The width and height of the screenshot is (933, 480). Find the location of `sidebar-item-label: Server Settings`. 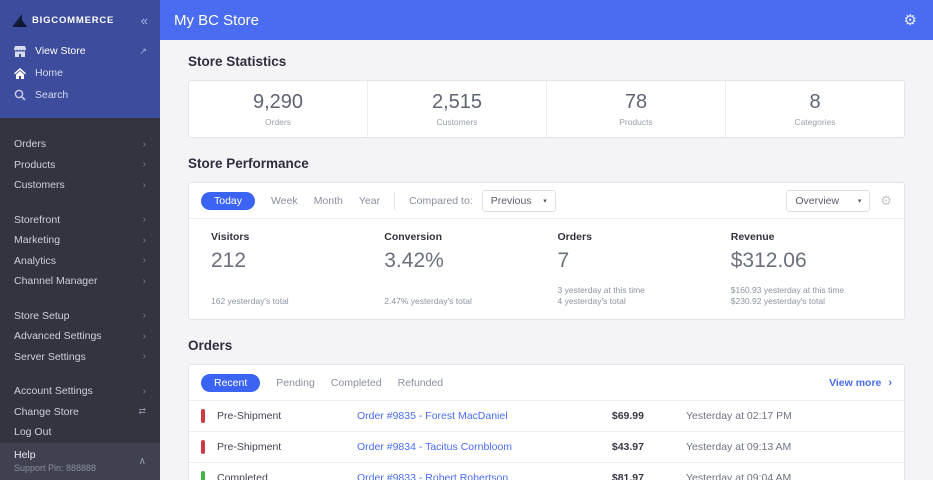

sidebar-item-label: Server Settings is located at coordinates (50, 356).